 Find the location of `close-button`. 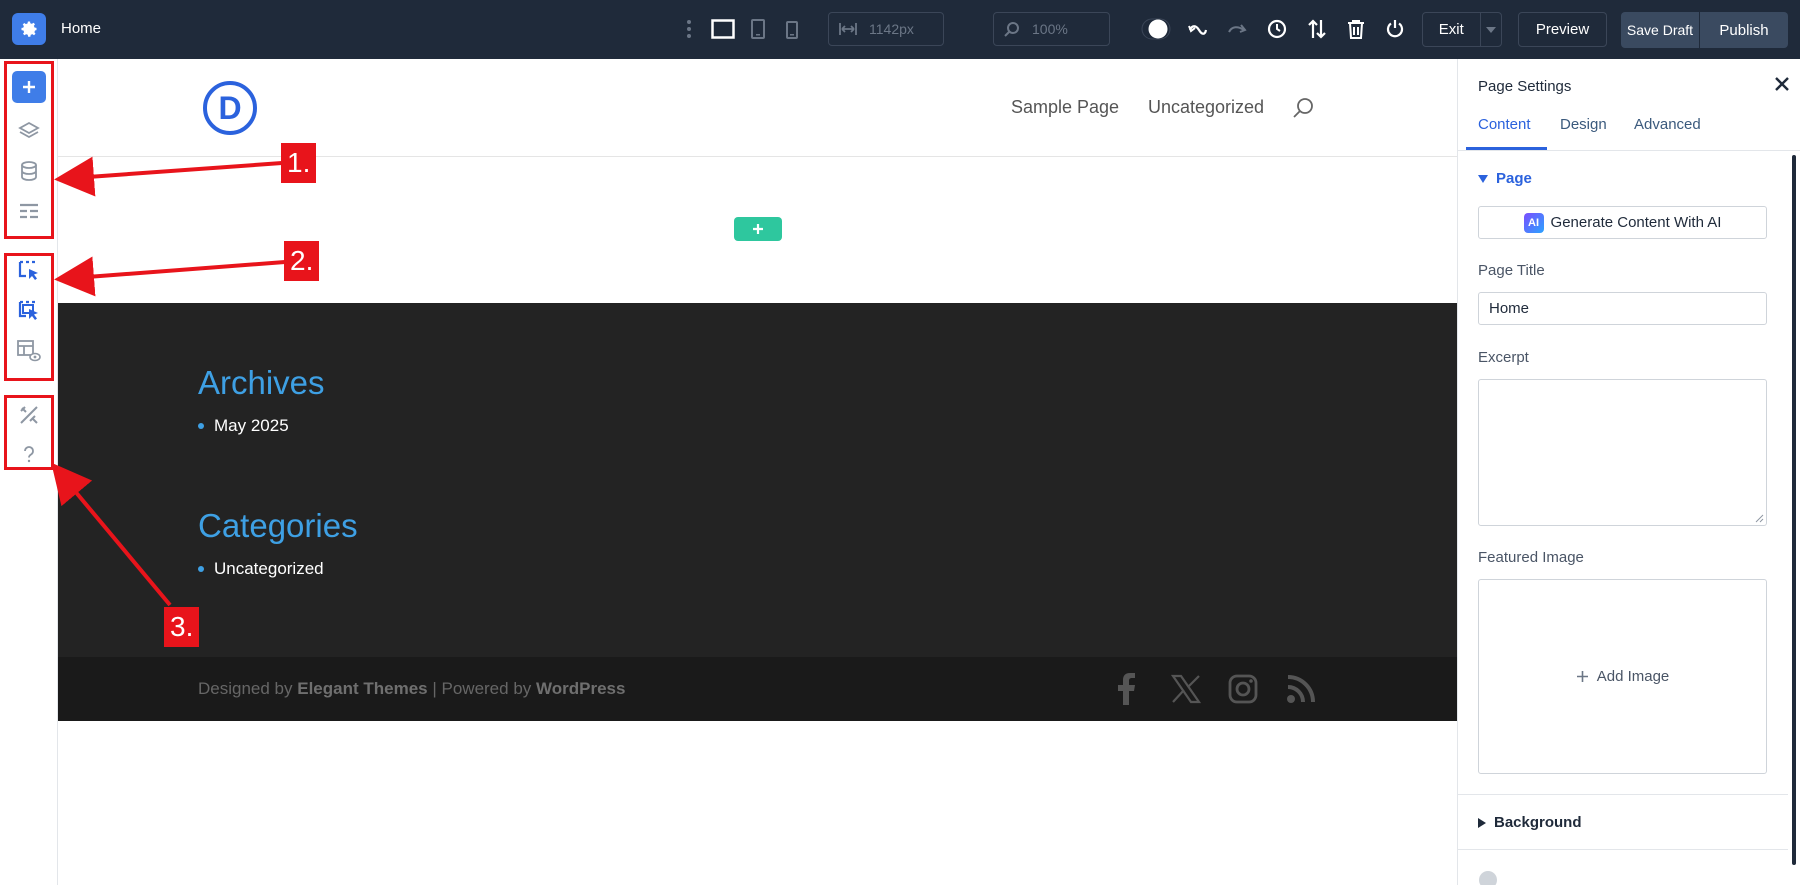

close-button is located at coordinates (1782, 84).